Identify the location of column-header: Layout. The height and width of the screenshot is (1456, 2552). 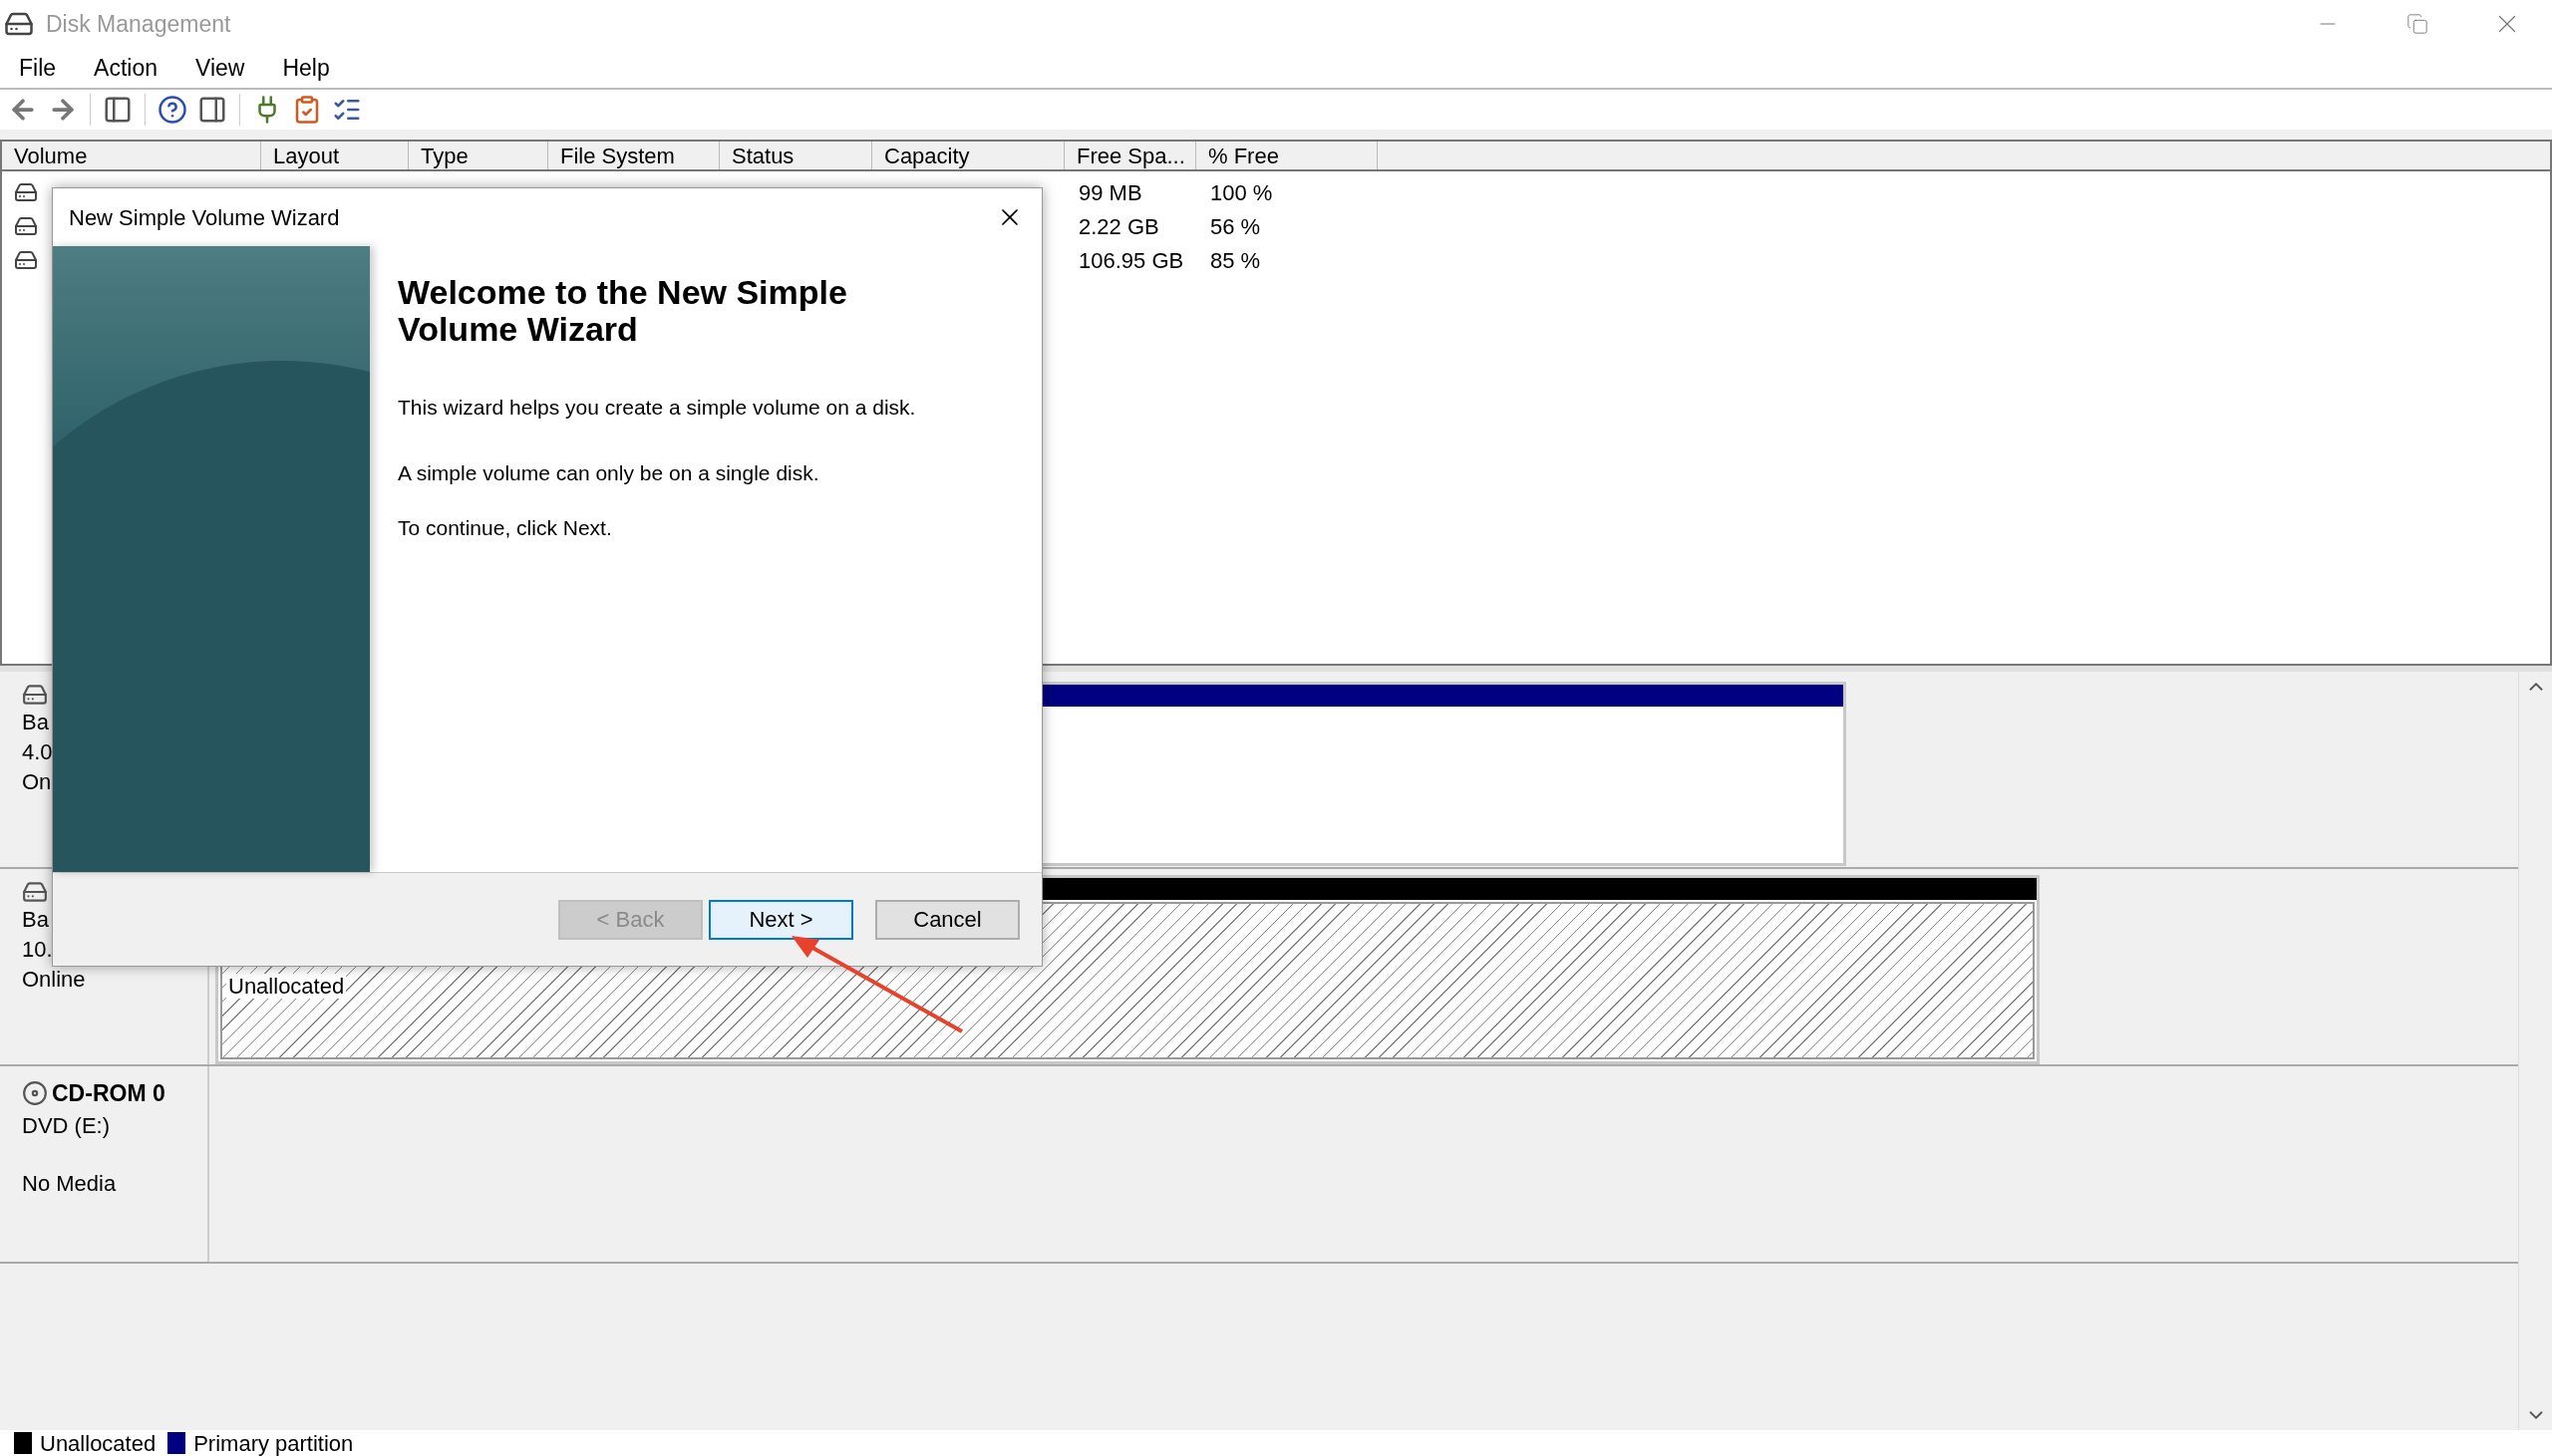
(335, 155).